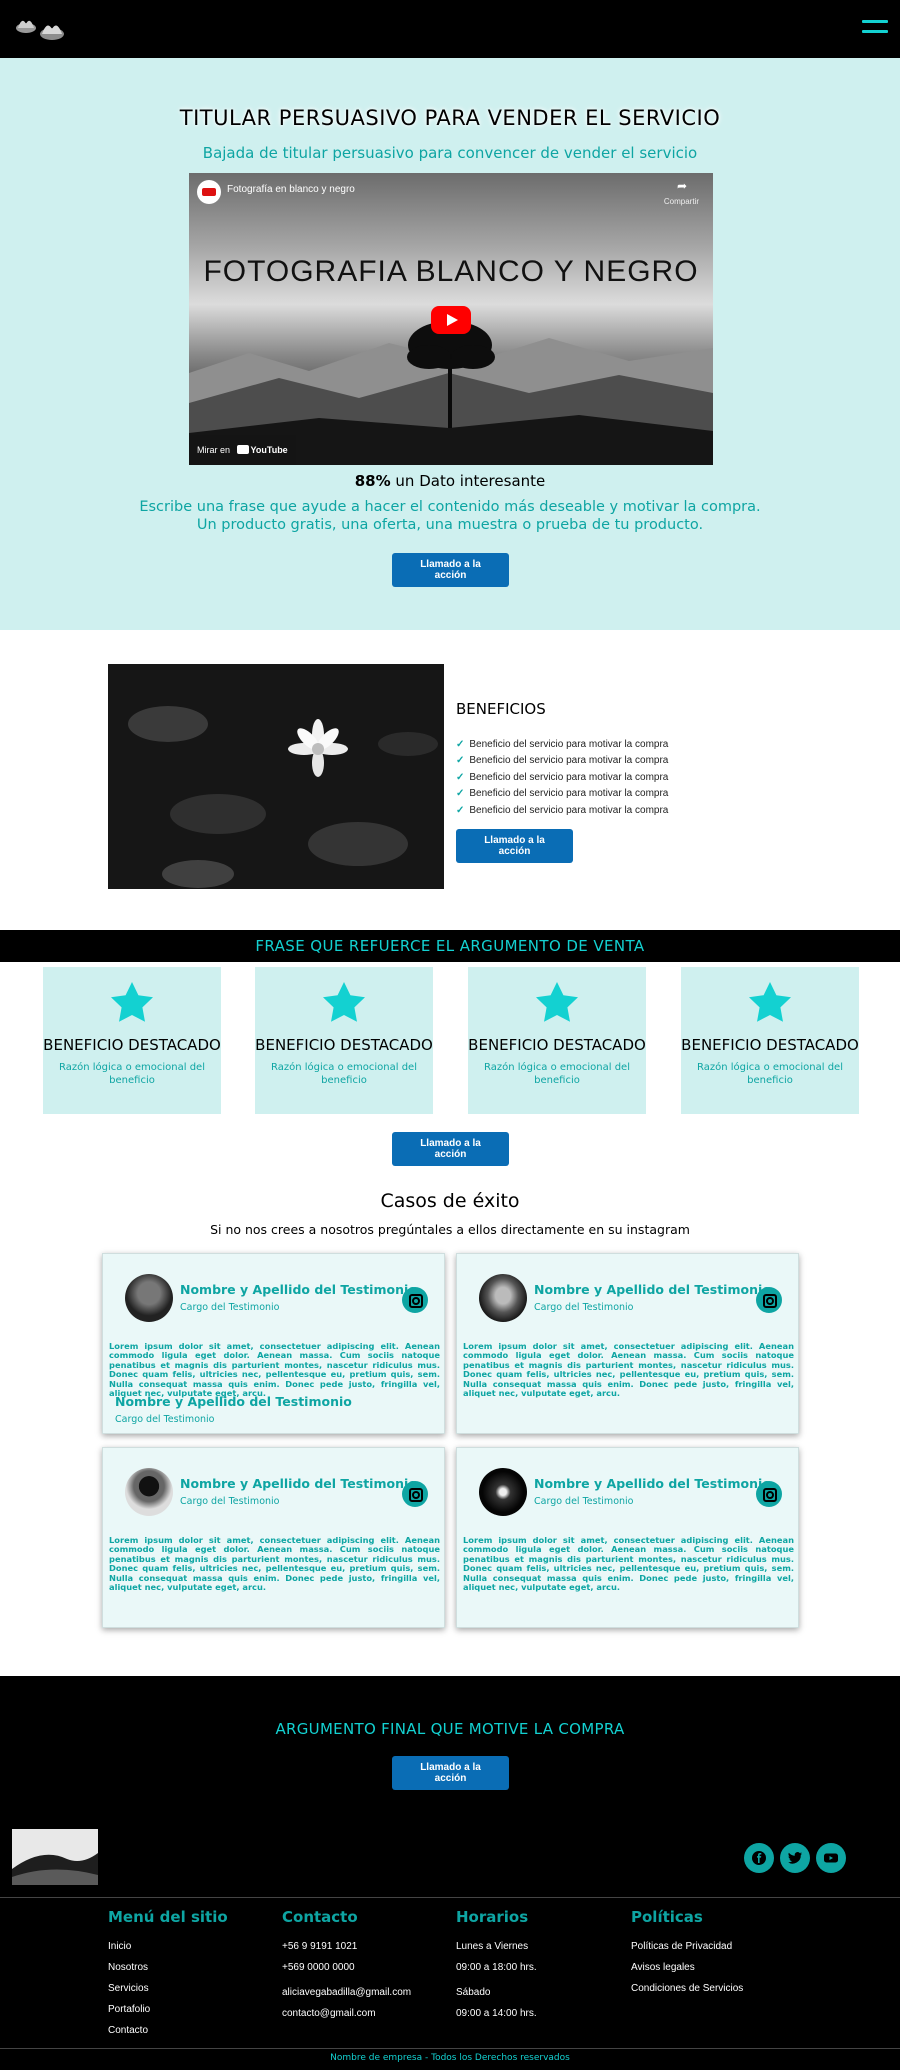 This screenshot has height=2070, width=900. Describe the element at coordinates (795, 1858) in the screenshot. I see `twitter-icon` at that location.